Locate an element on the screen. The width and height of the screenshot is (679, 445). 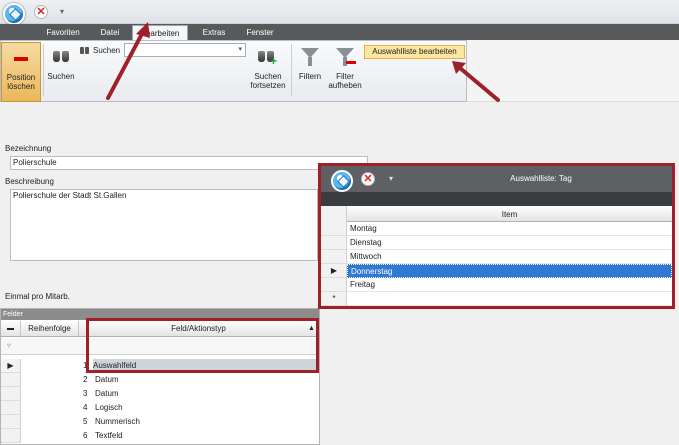
filtern-button: Filtern is located at coordinates (310, 66).